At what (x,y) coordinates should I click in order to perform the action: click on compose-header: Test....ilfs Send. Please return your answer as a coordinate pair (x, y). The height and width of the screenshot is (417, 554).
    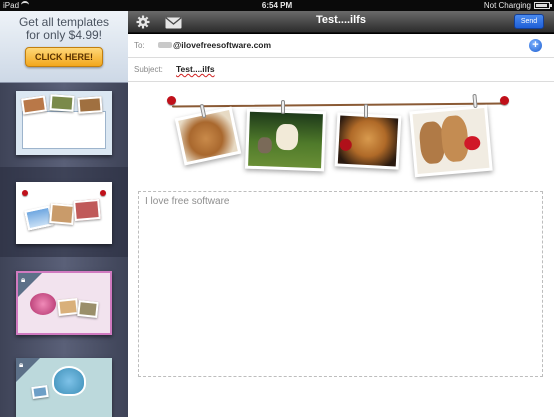
    Looking at the image, I should click on (341, 22).